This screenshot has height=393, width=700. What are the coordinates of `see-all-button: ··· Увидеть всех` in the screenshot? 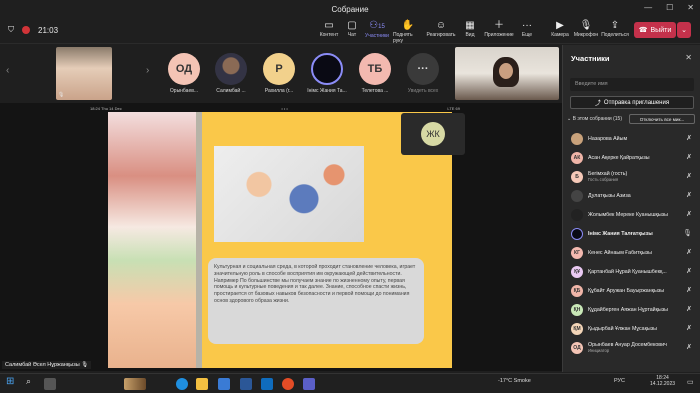 It's located at (423, 73).